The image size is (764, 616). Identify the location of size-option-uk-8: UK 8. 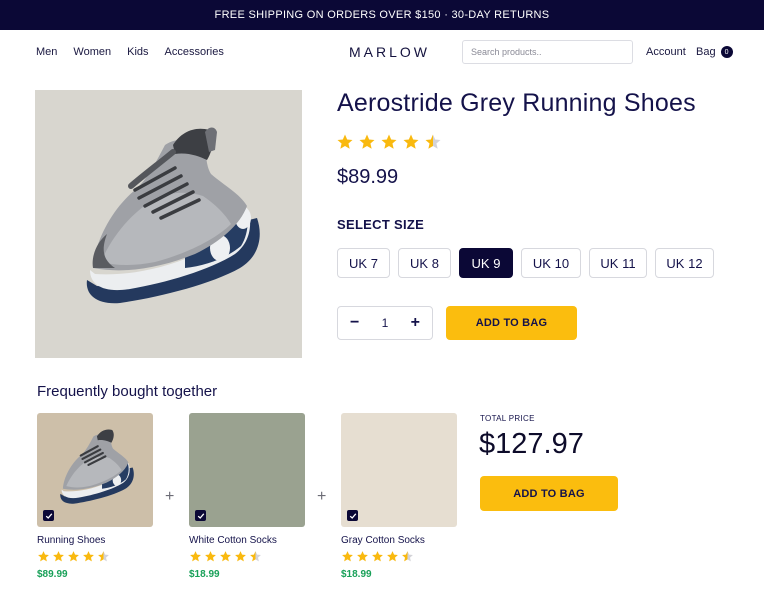
(424, 263).